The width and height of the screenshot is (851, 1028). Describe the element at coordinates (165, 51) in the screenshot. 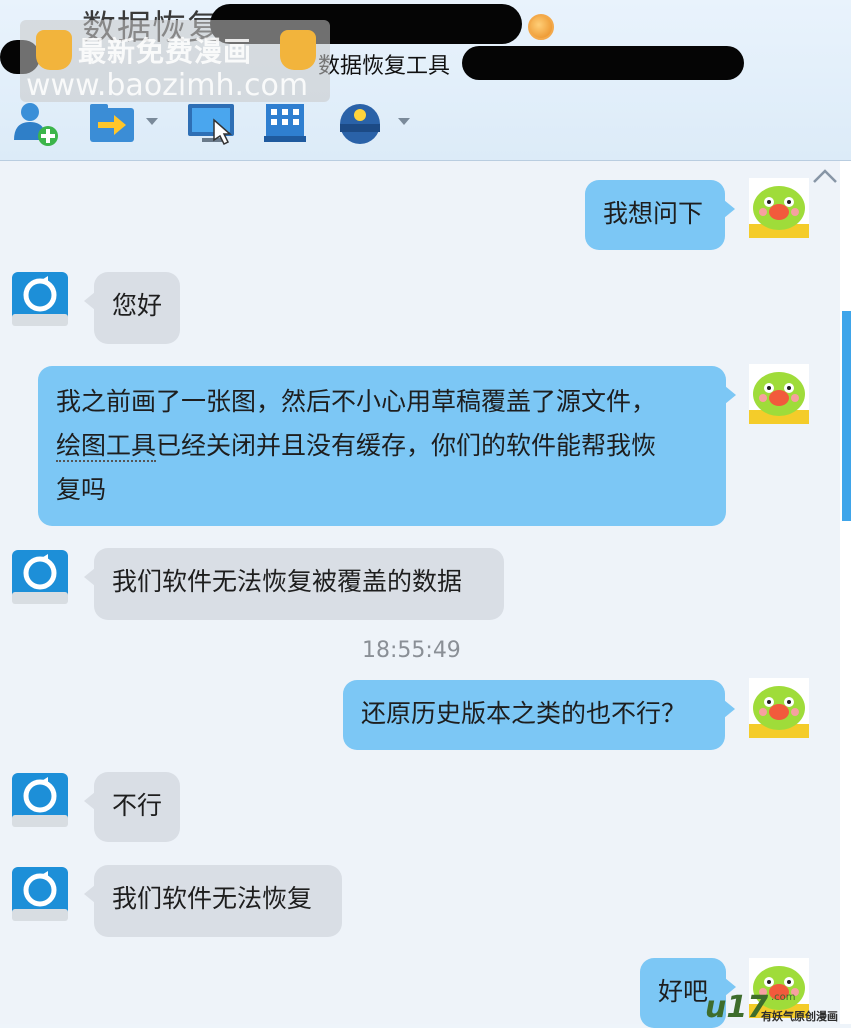

I see `watermark-text: 最新免费漫画` at that location.